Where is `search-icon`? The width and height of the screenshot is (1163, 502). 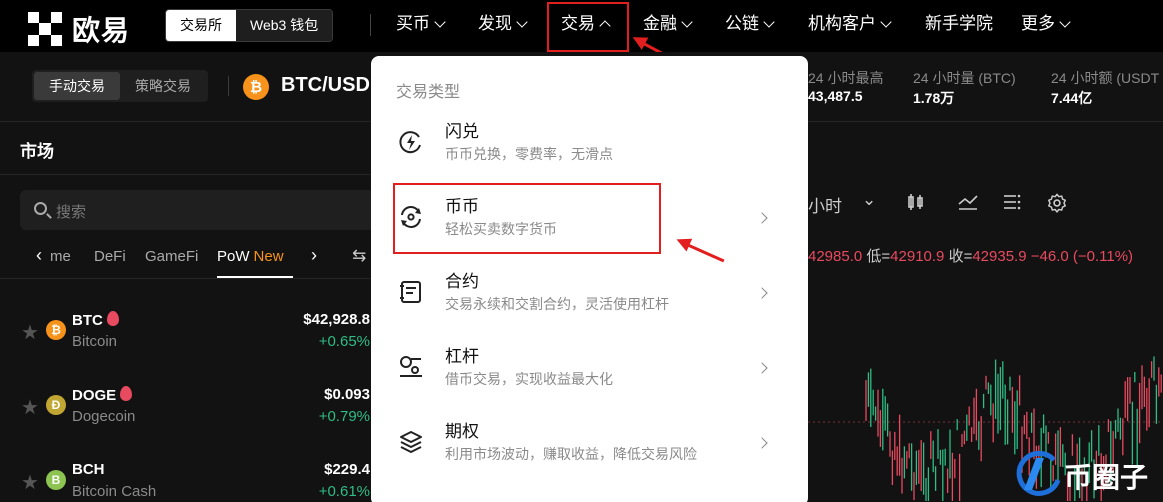 search-icon is located at coordinates (40, 208).